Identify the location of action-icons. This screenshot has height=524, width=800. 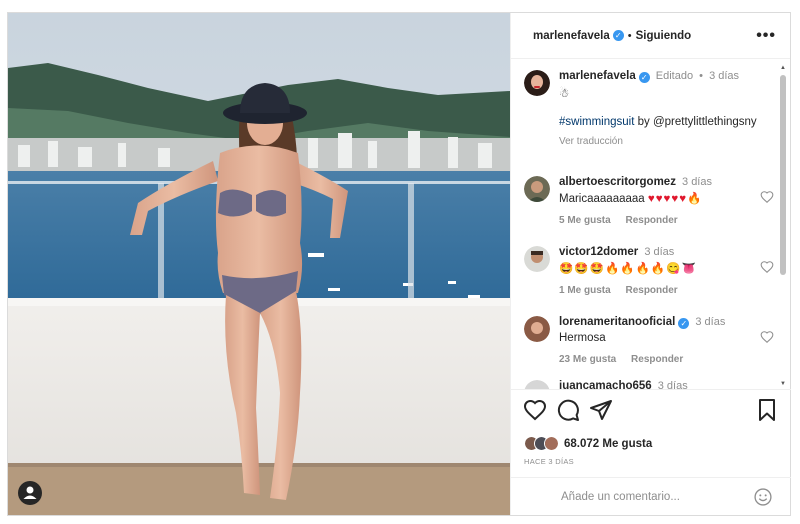
(653, 411).